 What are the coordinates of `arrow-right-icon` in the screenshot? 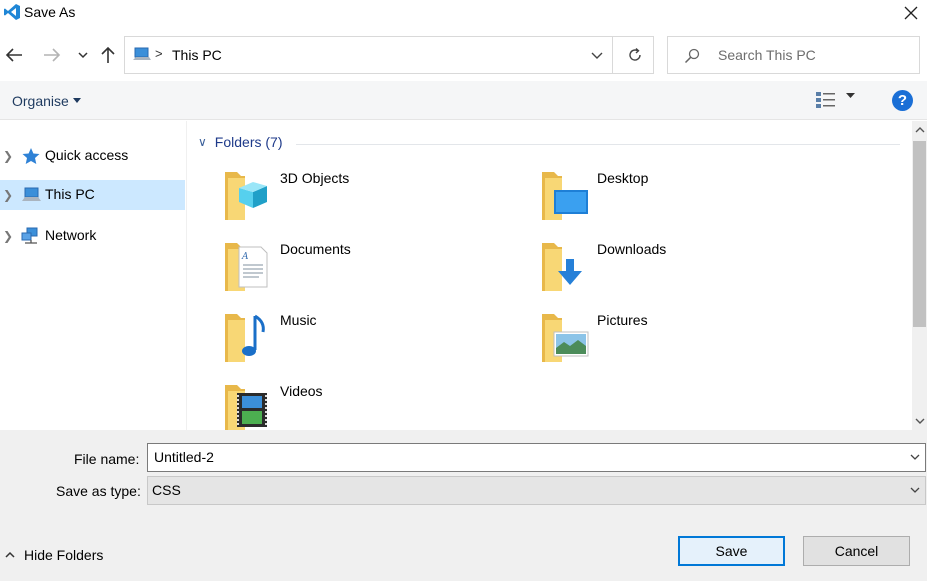 It's located at (52, 55).